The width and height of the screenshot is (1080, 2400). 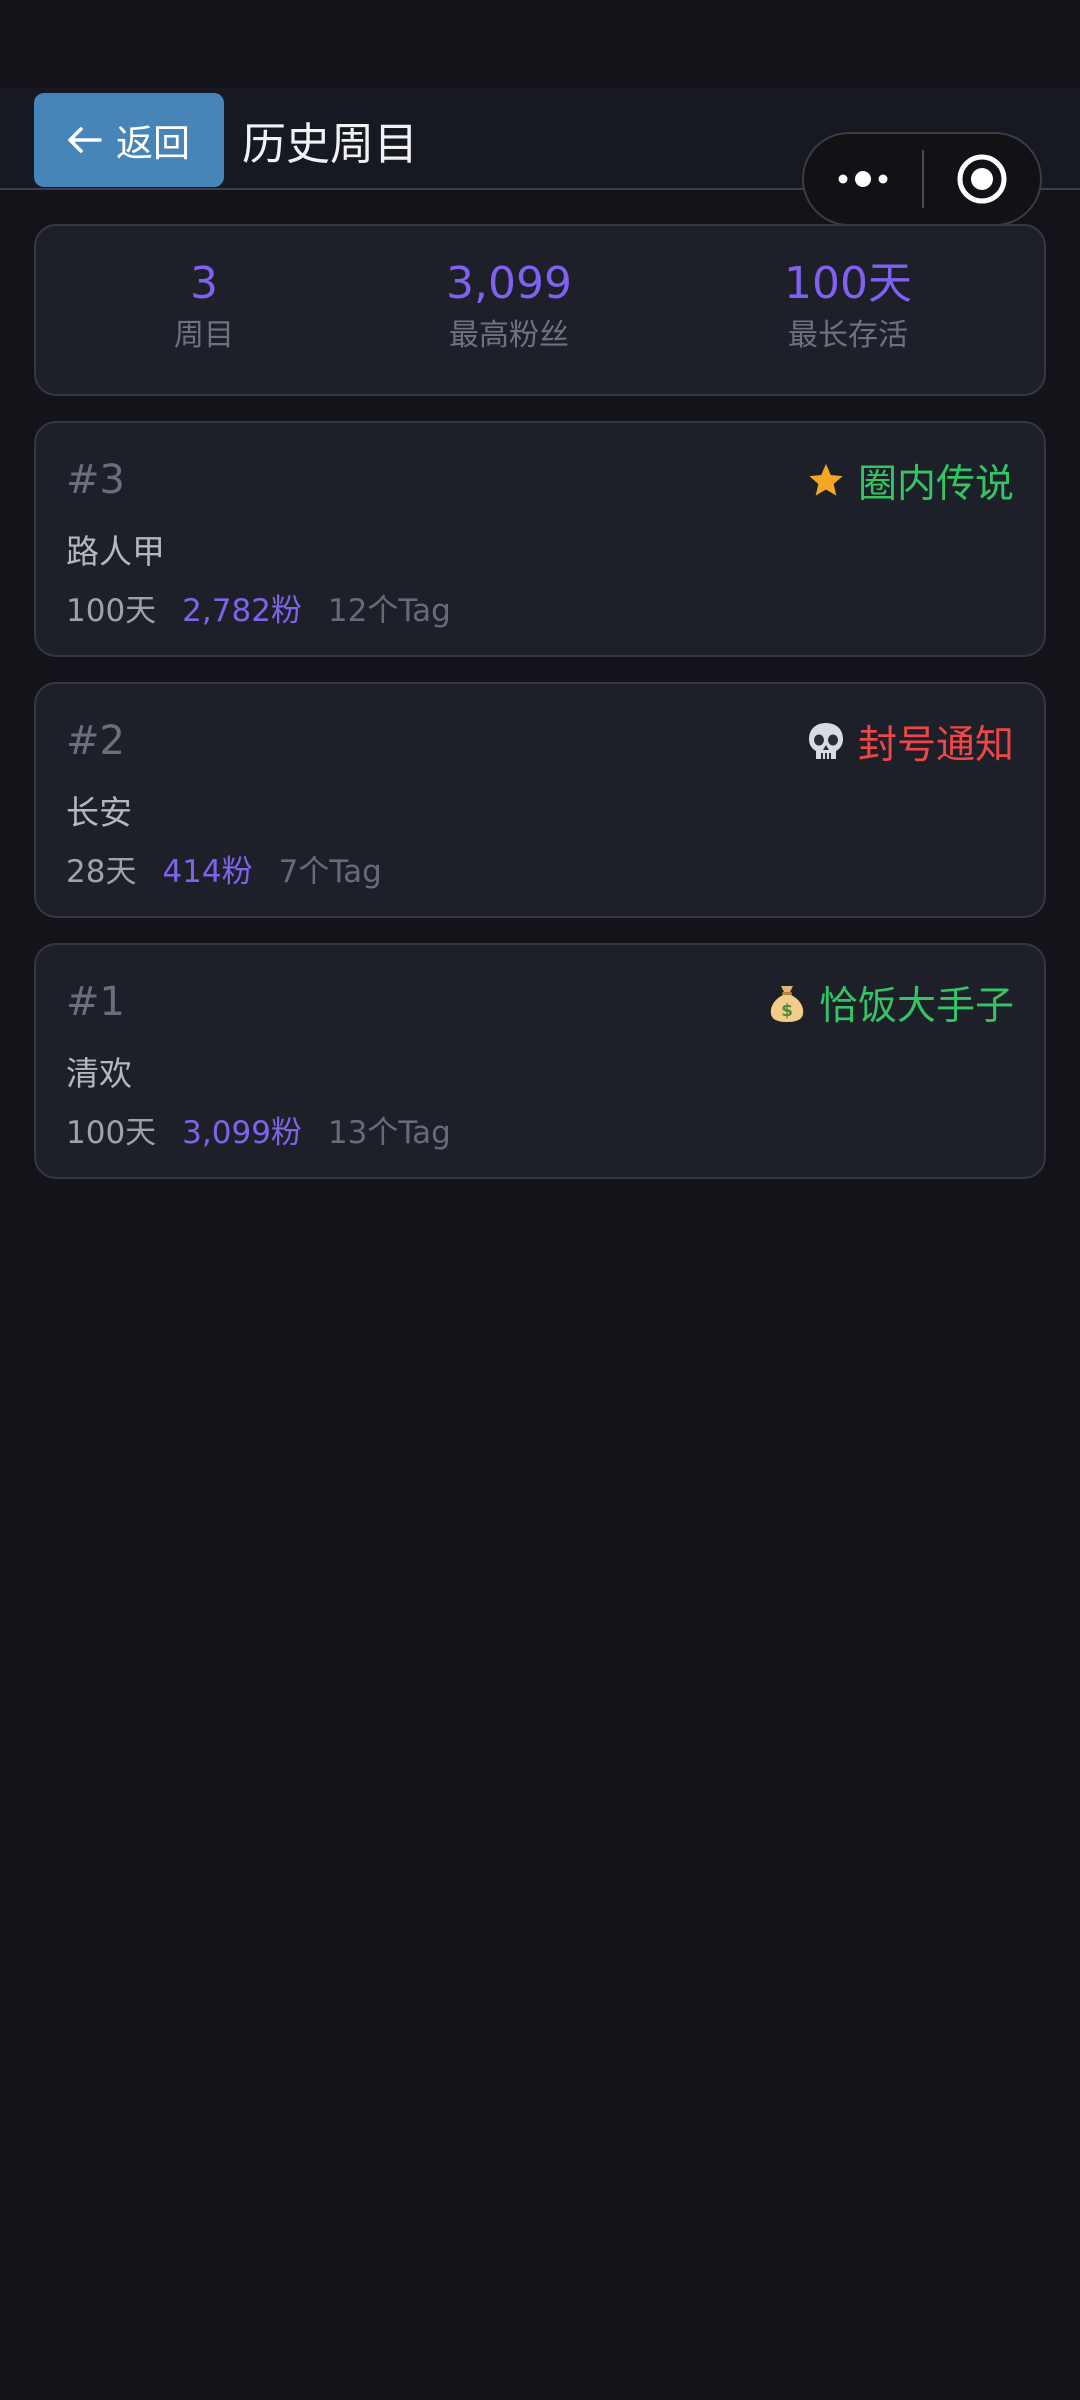 I want to click on run-ending-label: 恰饭大手子, so click(x=916, y=1006).